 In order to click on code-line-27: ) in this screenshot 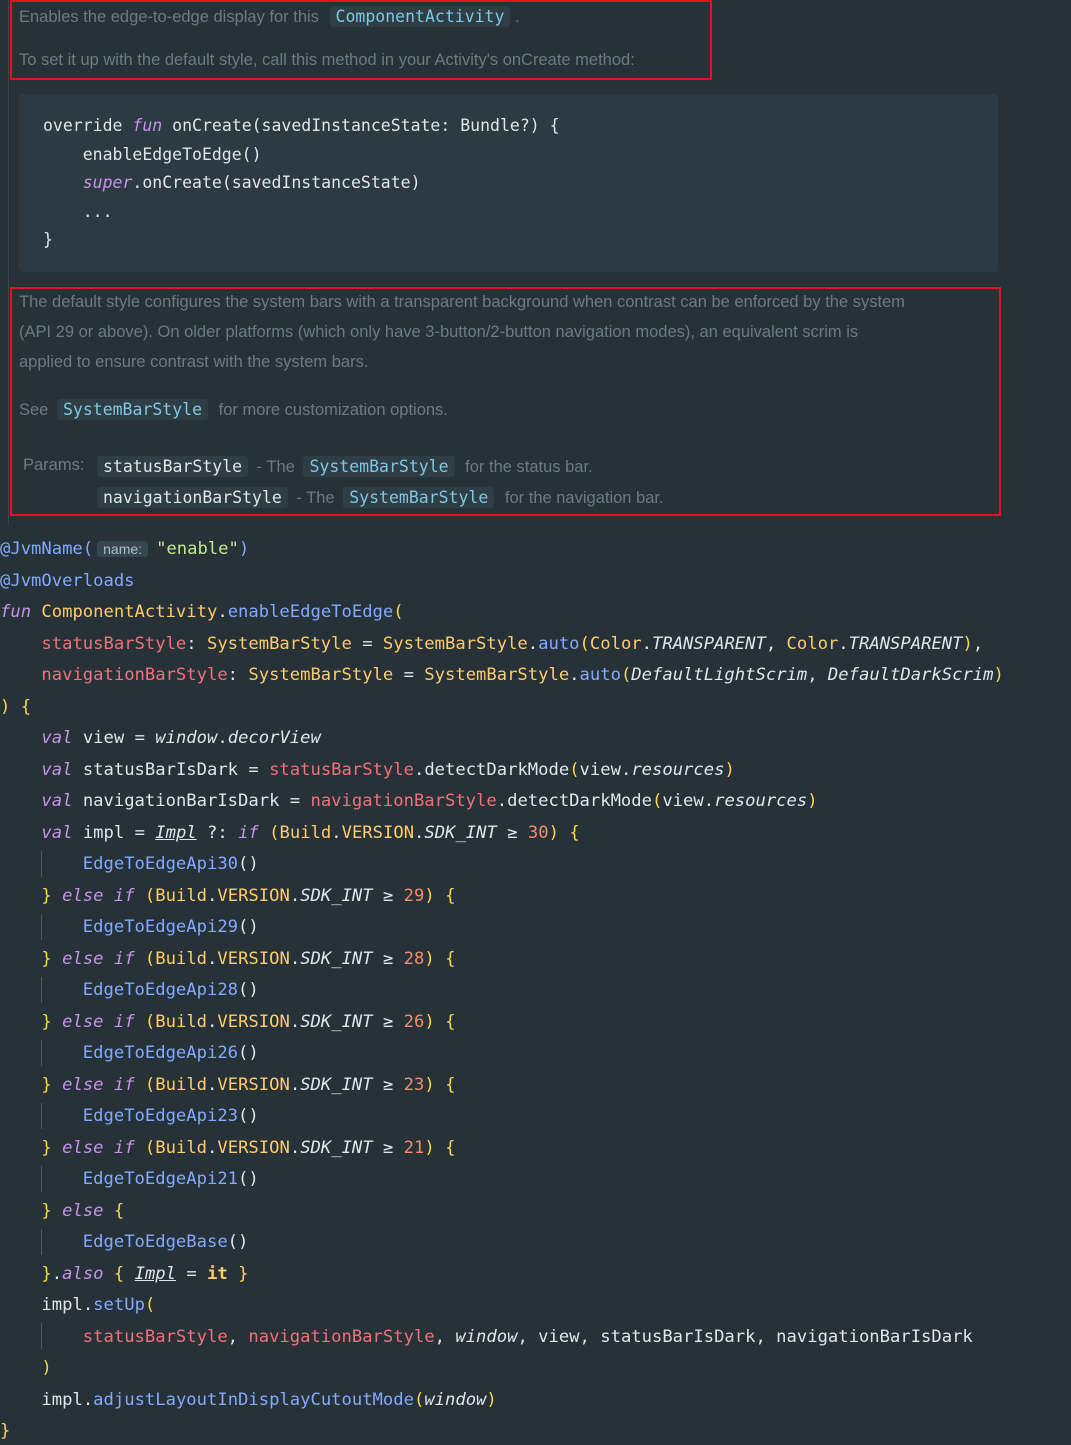, I will do `click(46, 1368)`.